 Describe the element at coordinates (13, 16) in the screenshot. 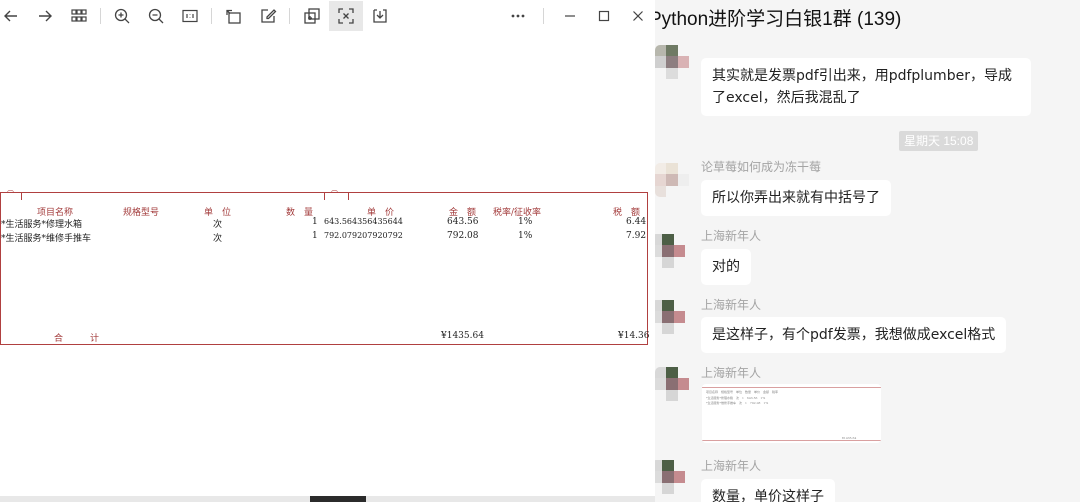

I see `back-arrow-icon` at that location.